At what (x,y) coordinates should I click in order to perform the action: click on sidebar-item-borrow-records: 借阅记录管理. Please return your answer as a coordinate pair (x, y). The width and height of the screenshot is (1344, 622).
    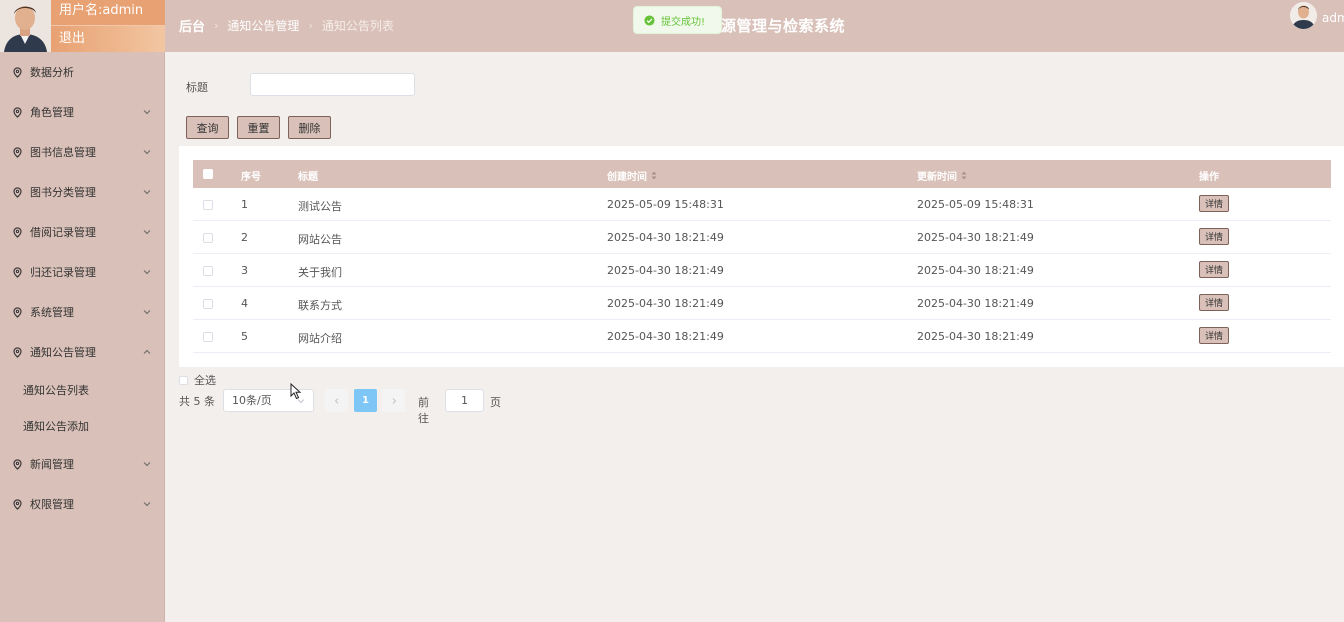
    Looking at the image, I should click on (82, 232).